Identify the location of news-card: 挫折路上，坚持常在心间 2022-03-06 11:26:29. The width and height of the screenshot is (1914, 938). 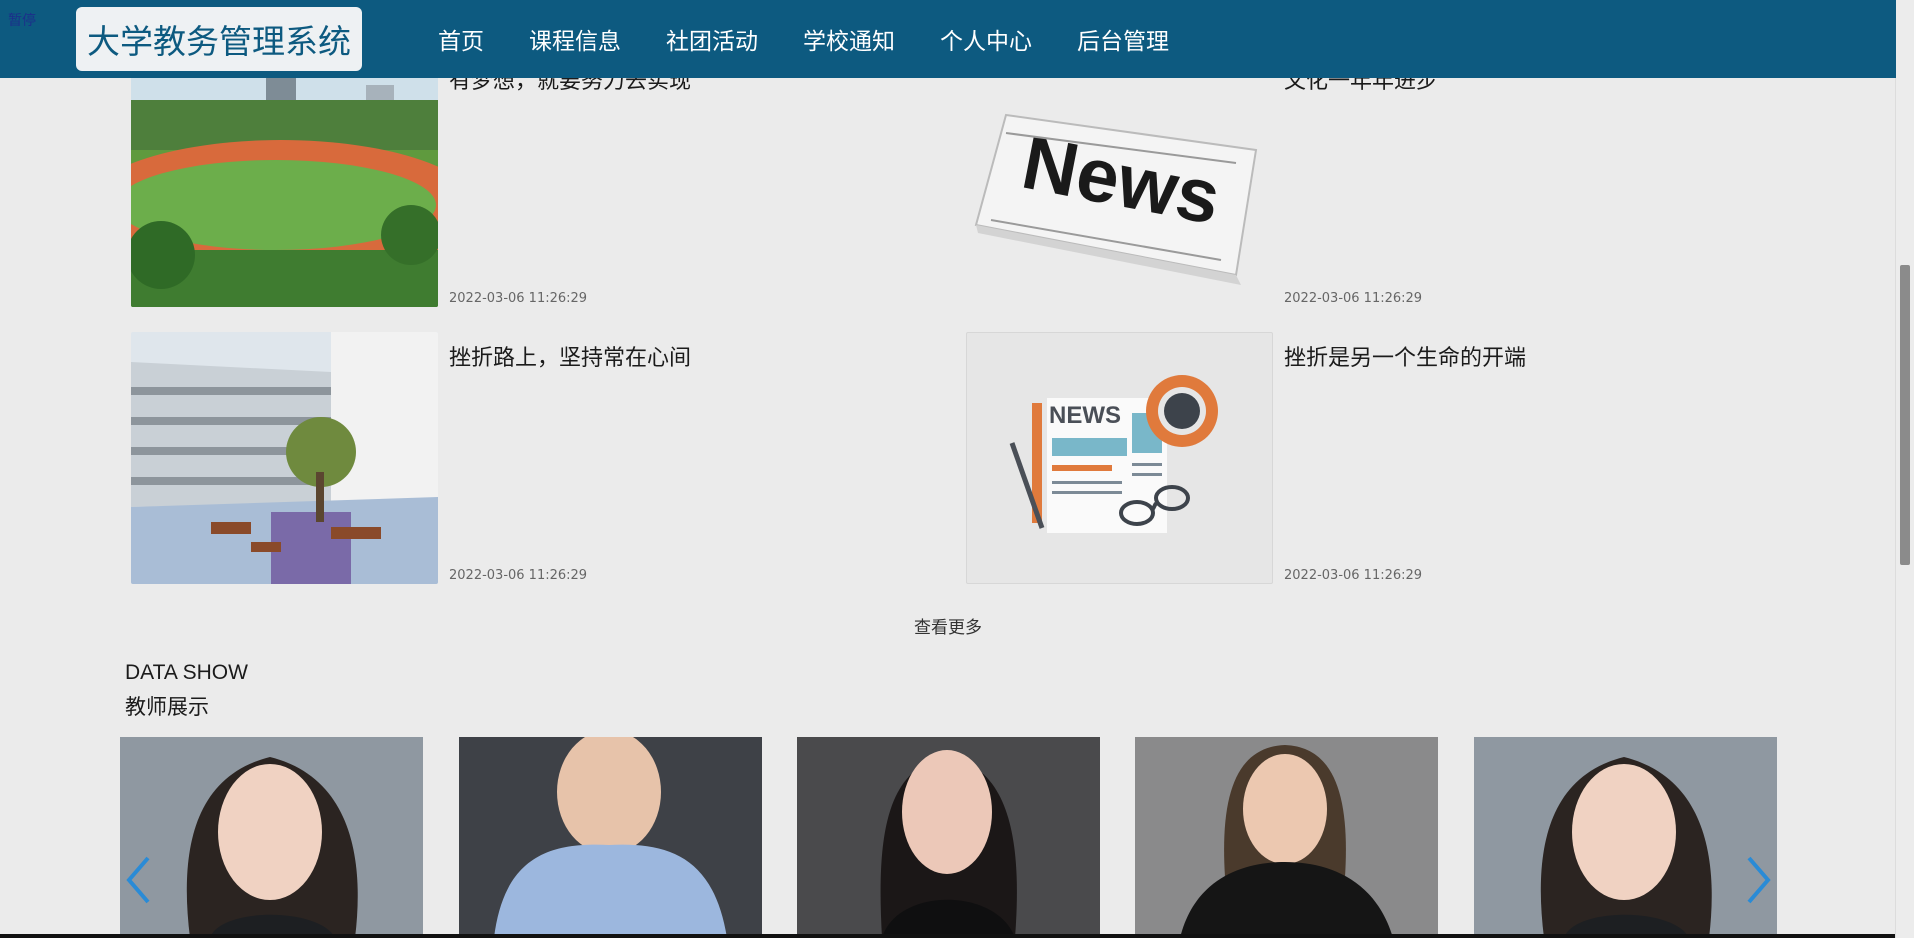
(481, 458).